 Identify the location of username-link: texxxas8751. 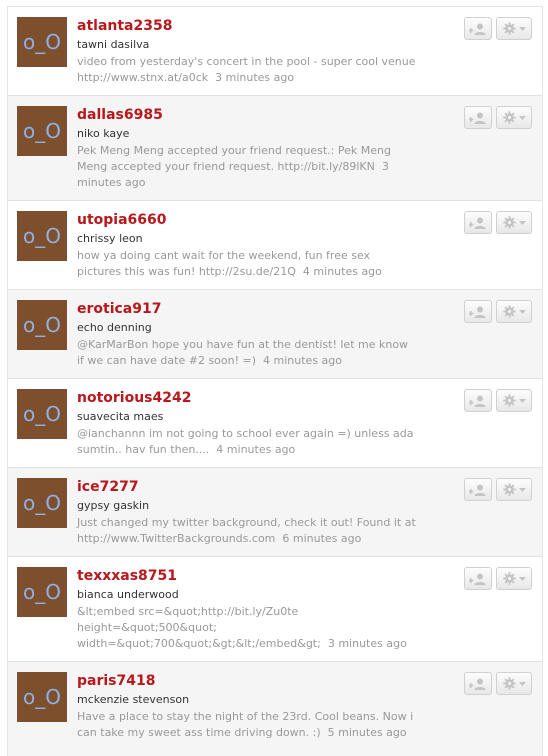
(247, 576).